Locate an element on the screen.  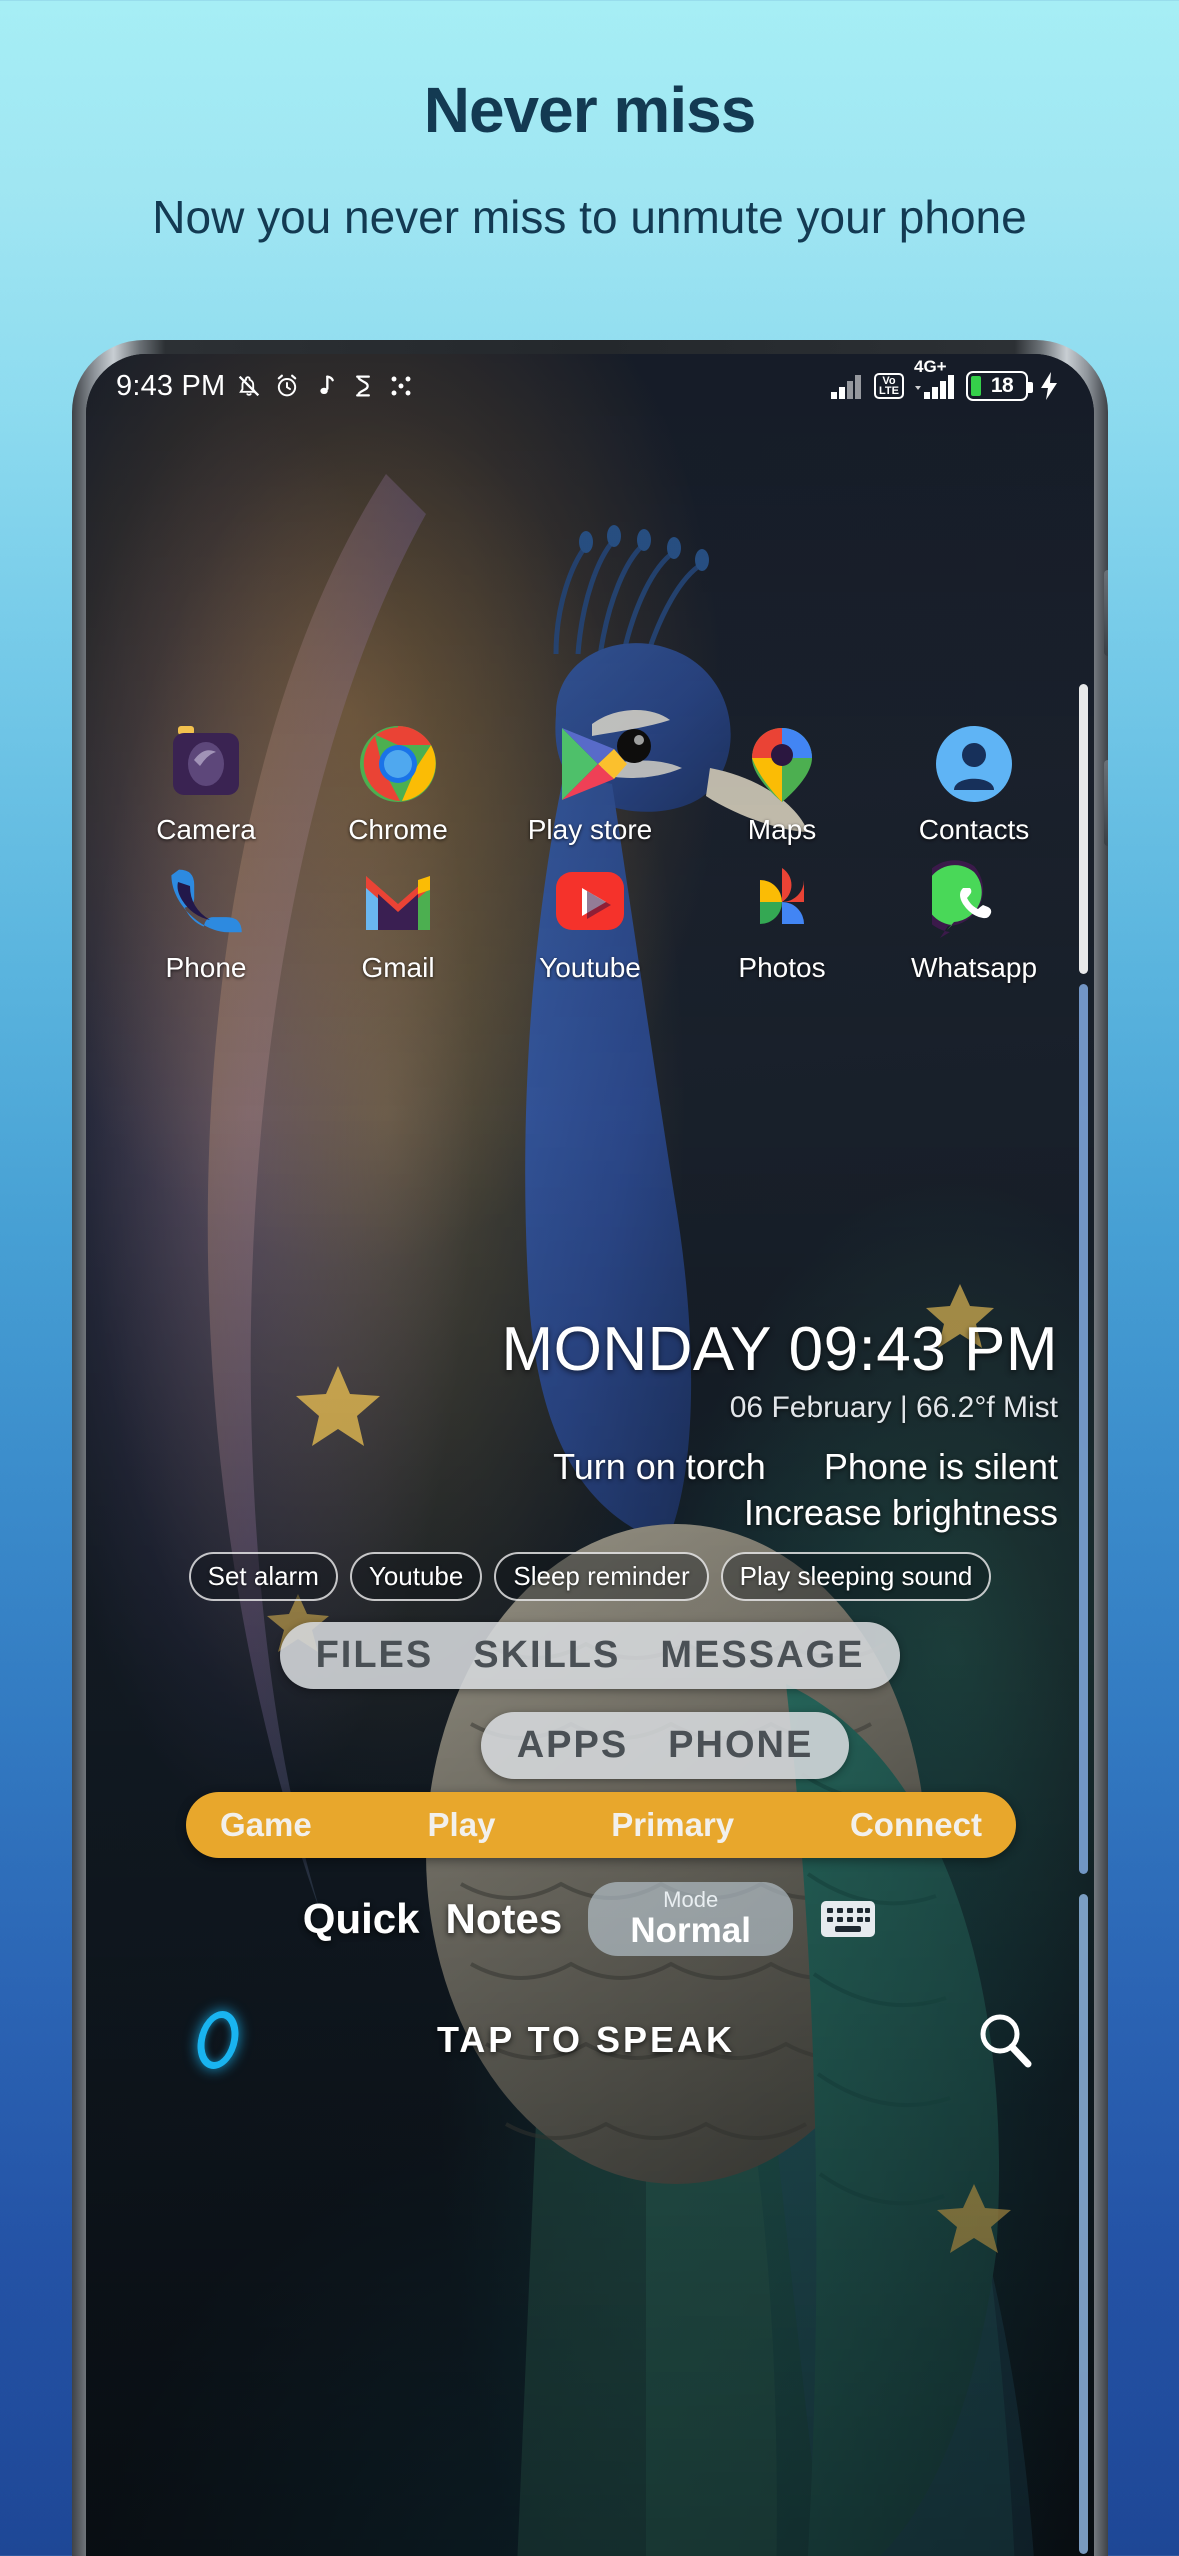
app-label: Maps is located at coordinates (782, 829).